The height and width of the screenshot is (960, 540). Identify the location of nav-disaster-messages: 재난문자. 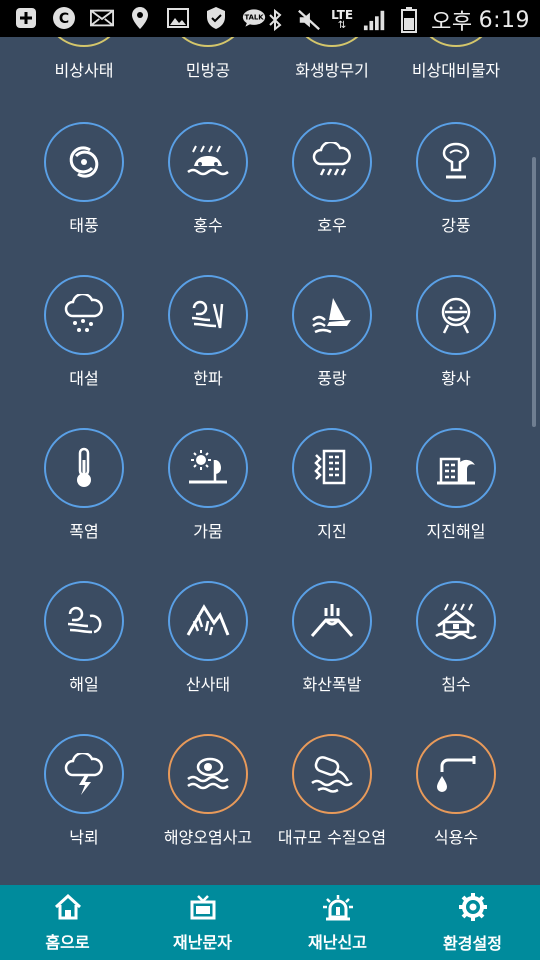
(202, 922).